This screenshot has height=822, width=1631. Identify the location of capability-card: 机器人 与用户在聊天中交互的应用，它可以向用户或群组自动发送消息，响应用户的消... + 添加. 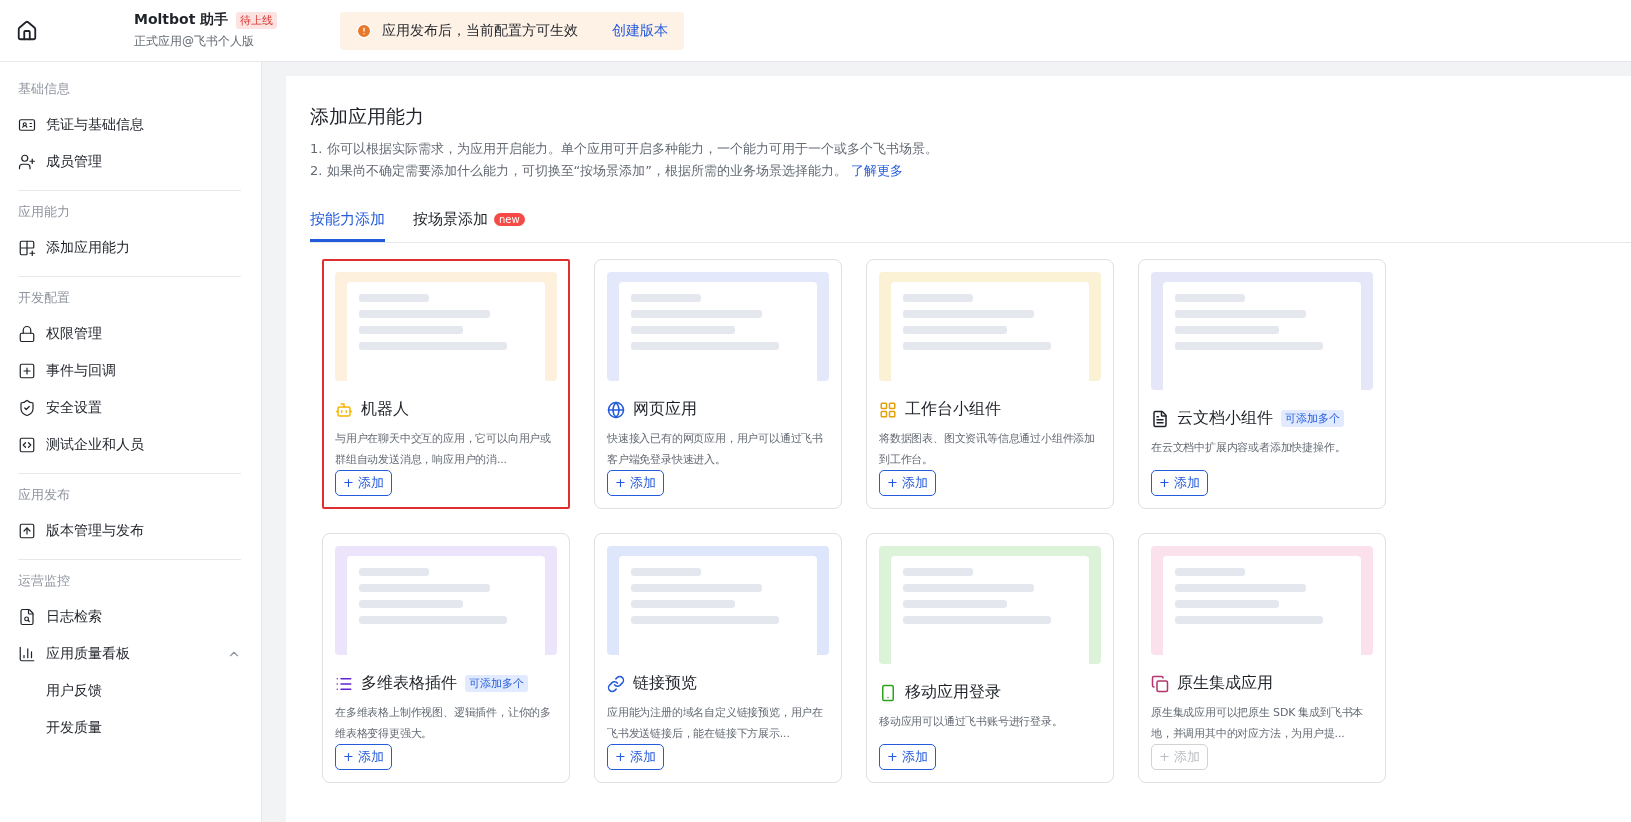
(446, 384).